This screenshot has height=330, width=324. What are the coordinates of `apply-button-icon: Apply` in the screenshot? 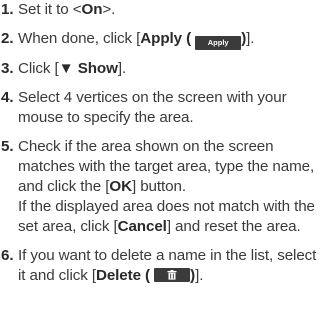 It's located at (218, 43).